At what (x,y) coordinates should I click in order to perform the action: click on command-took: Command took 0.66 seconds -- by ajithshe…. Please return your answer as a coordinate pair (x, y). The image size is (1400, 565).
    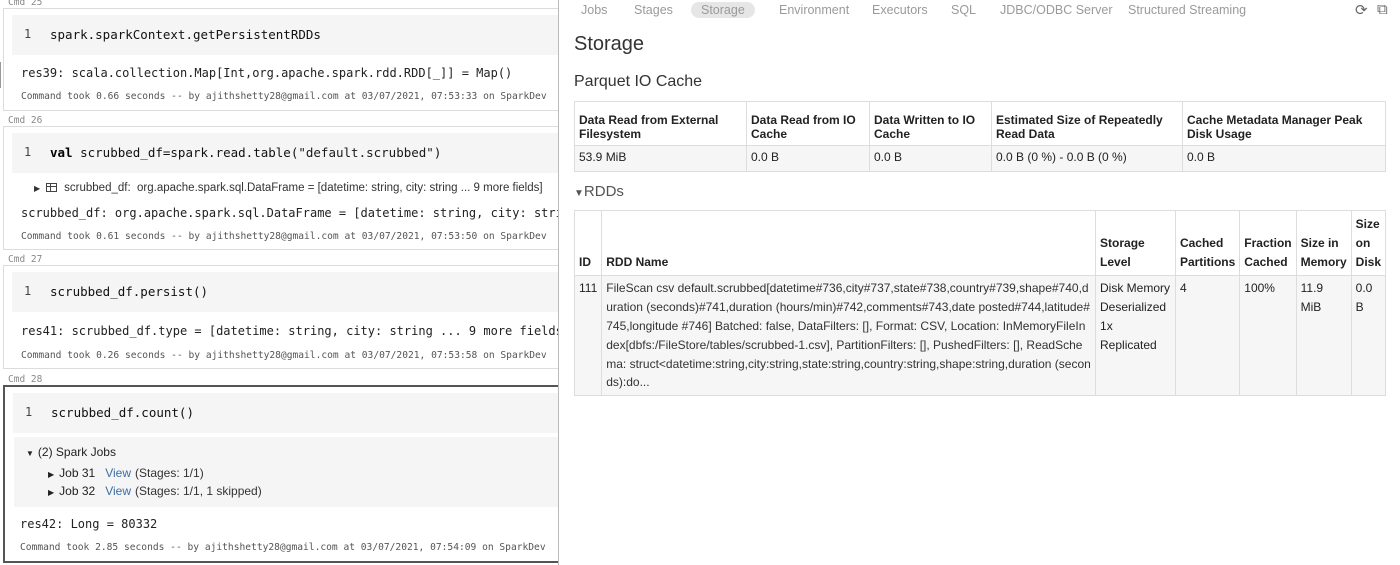
    Looking at the image, I should click on (284, 96).